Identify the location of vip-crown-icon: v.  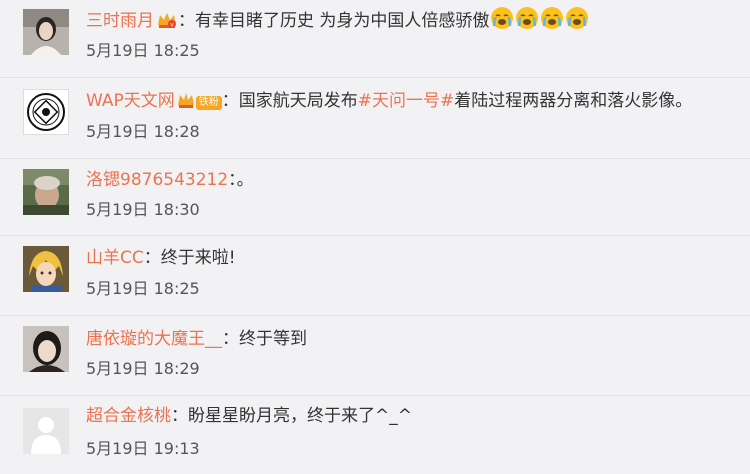
(167, 23).